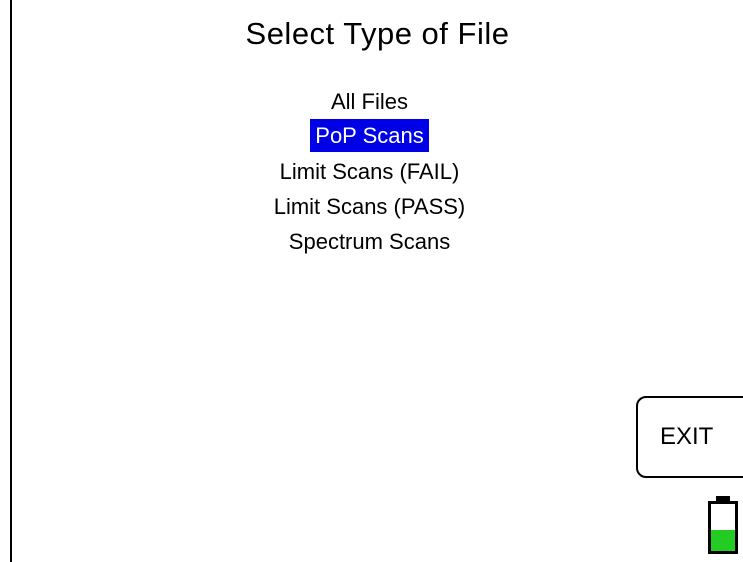 Image resolution: width=743 pixels, height=562 pixels. I want to click on battery-icon, so click(723, 525).